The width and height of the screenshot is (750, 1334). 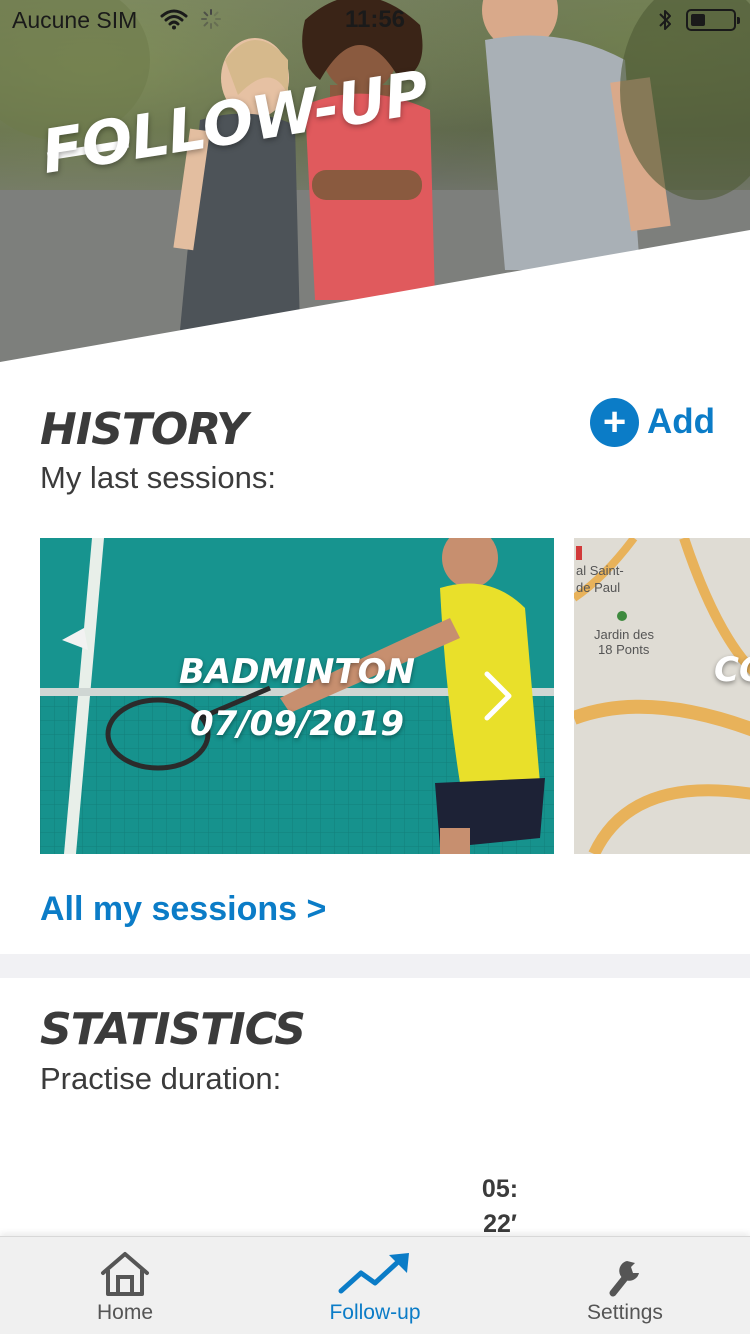 I want to click on tab-bar: Home Follow-up Settings, so click(x=375, y=1285).